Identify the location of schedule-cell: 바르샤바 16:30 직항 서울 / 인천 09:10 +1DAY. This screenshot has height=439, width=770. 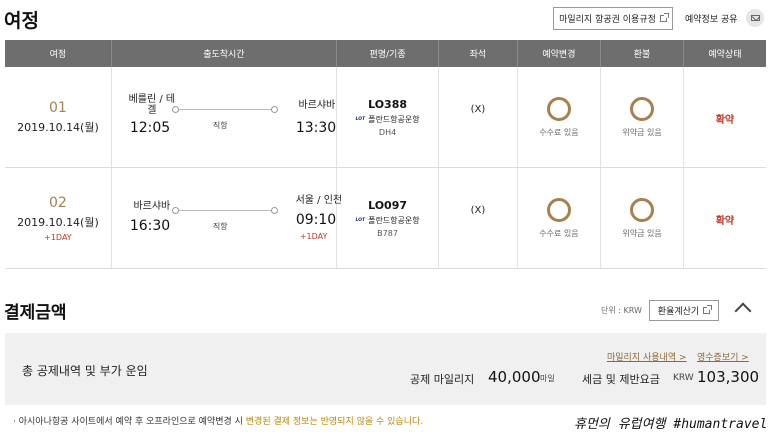
(226, 218).